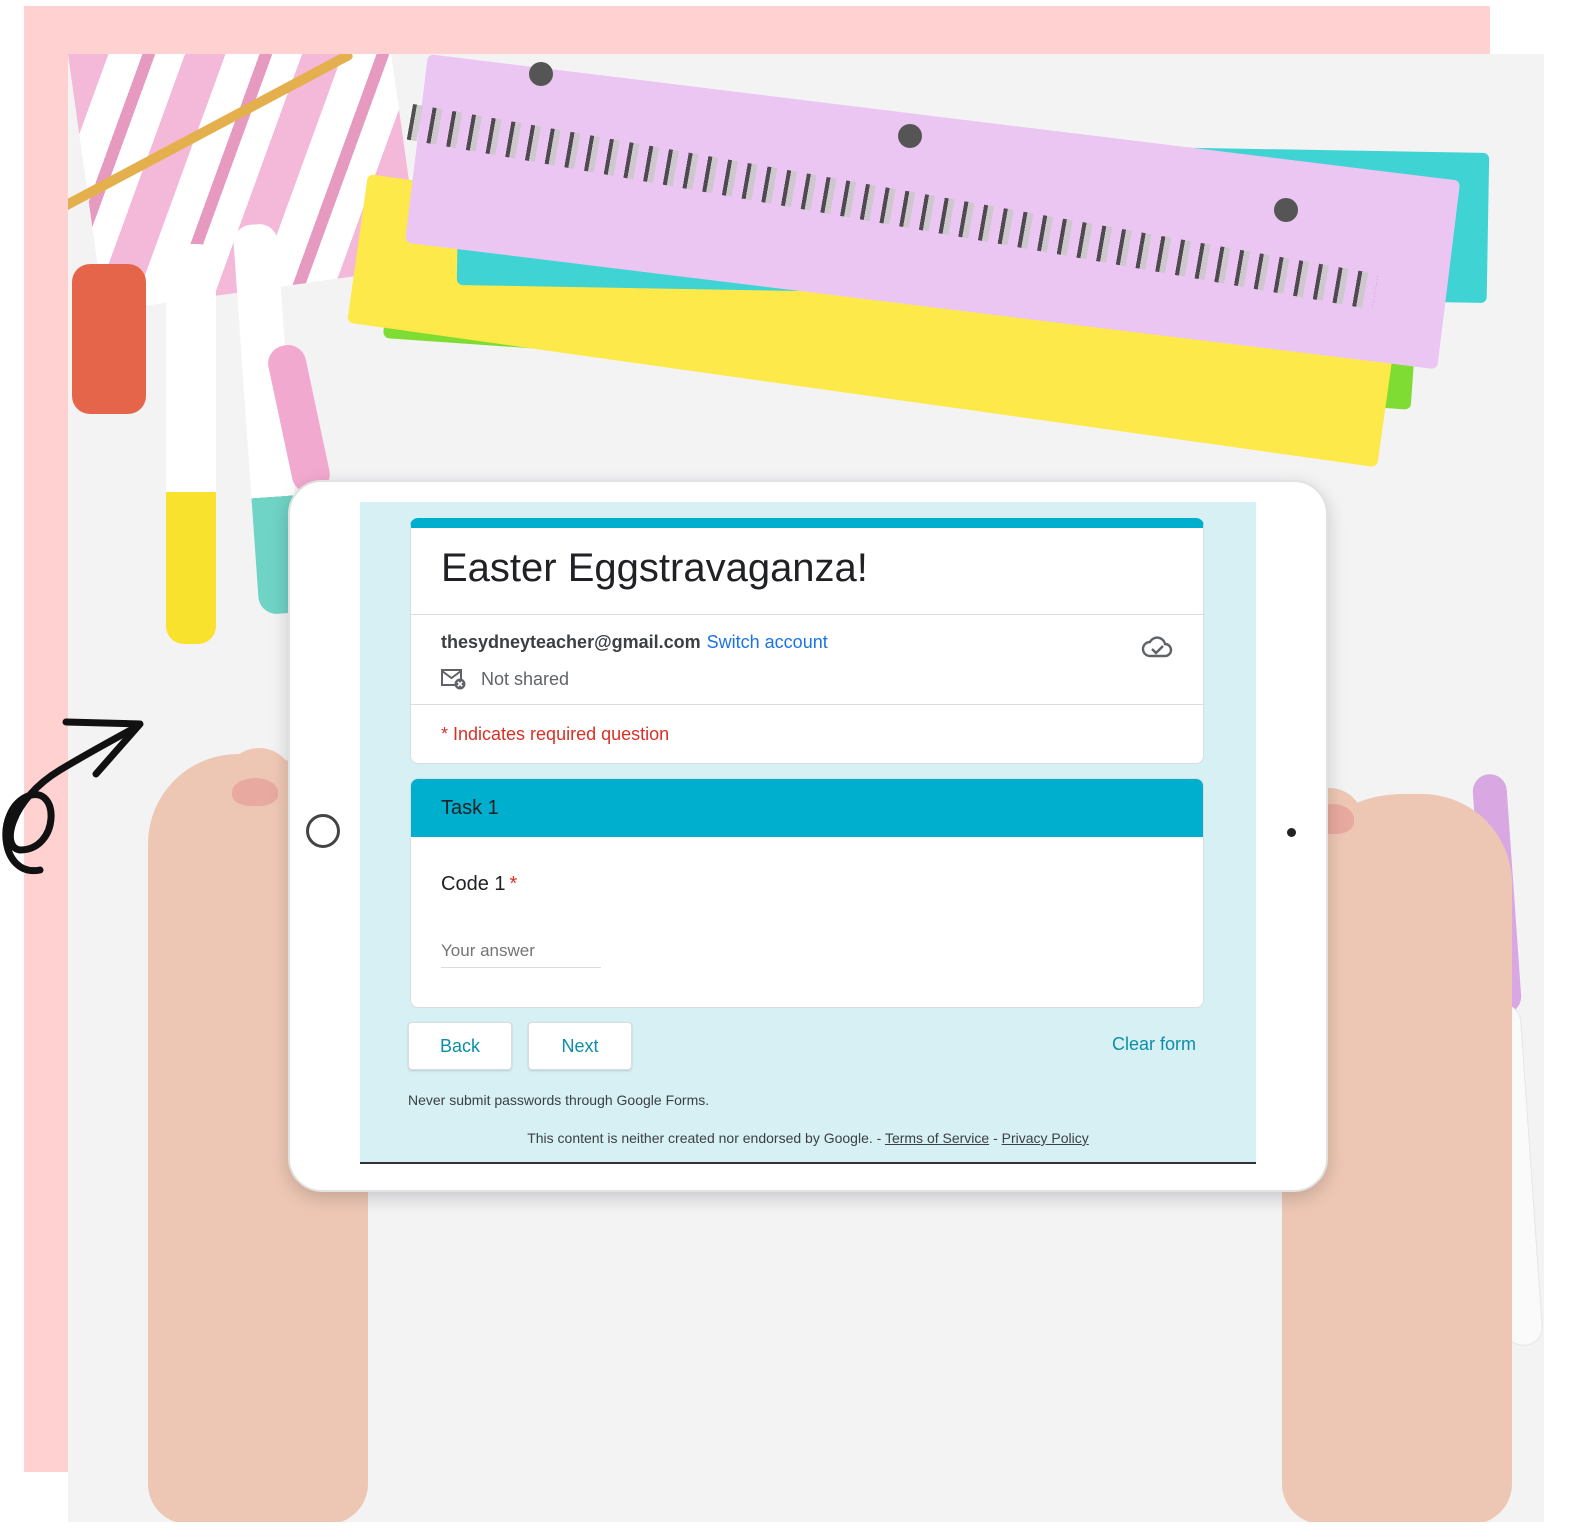  I want to click on mail-not-shared-icon, so click(453, 679).